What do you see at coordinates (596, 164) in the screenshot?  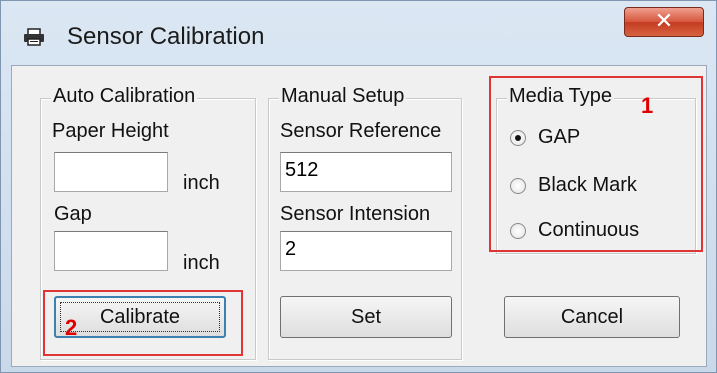 I see `annotation-box-media-type` at bounding box center [596, 164].